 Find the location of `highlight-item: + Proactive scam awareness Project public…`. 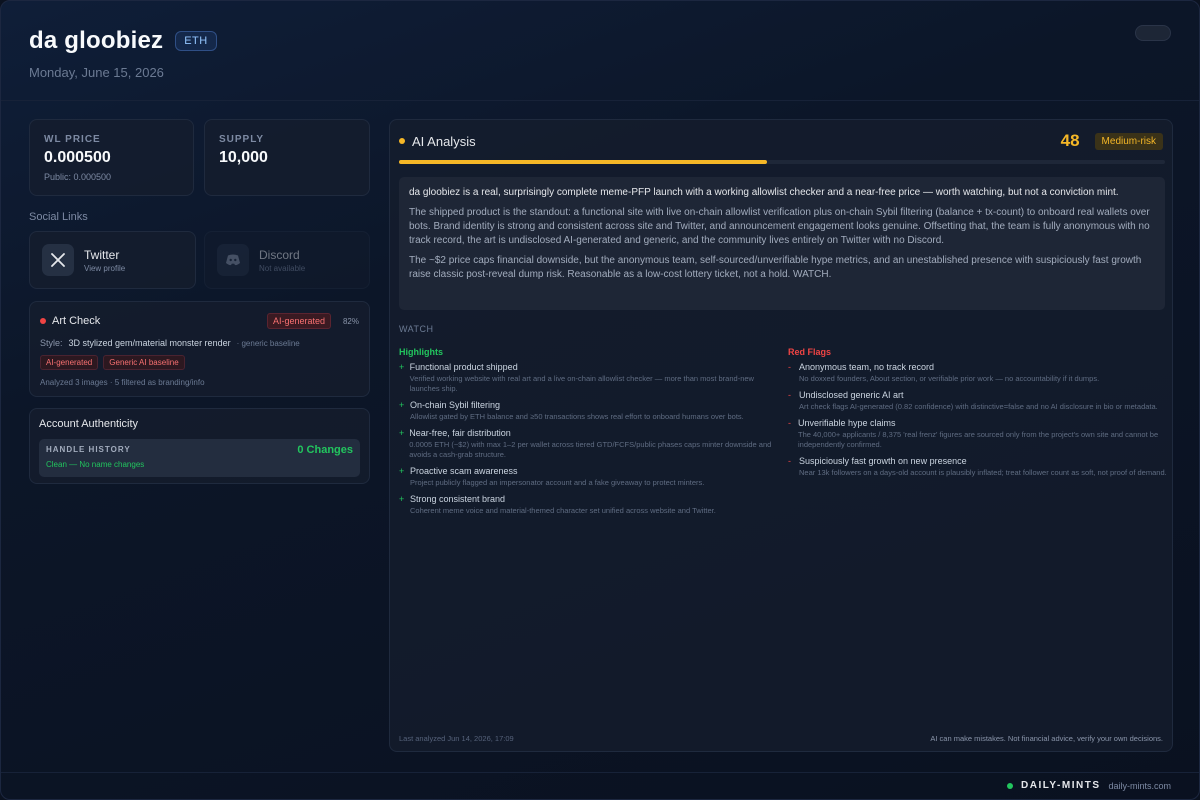

highlight-item: + Proactive scam awareness Project public… is located at coordinates (589, 477).